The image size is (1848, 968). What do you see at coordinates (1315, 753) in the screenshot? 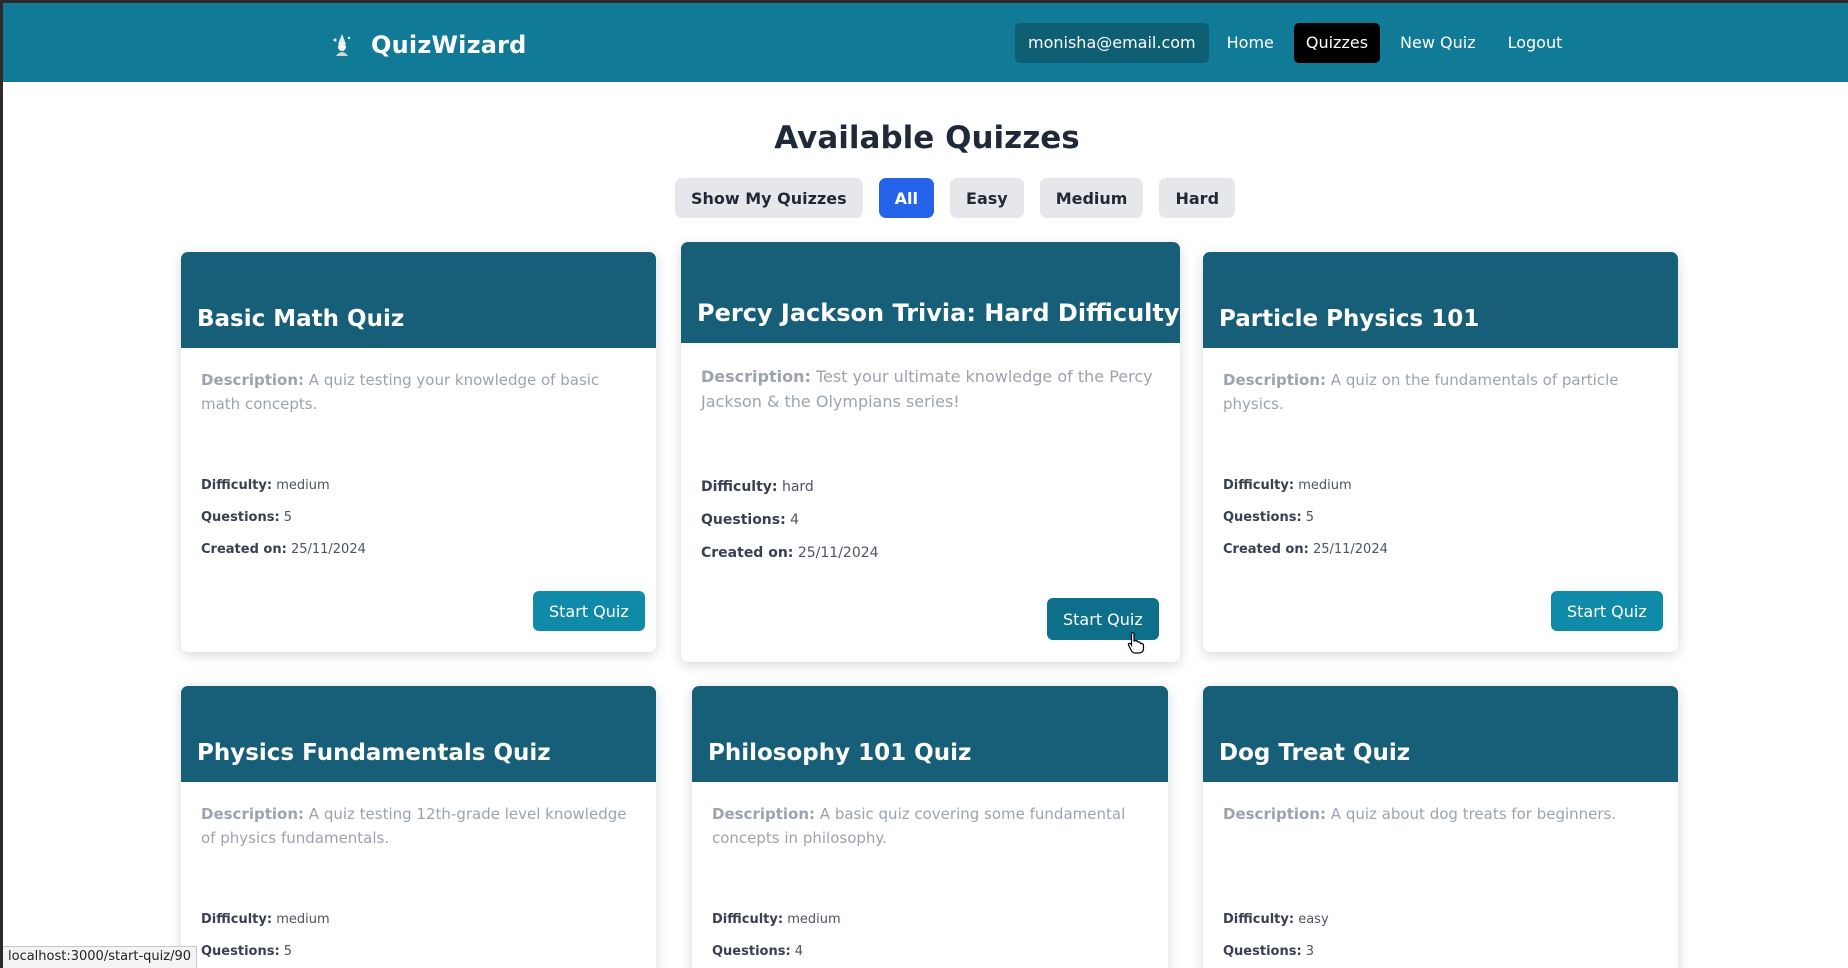
I see `quiz-title: Dog Treat Quiz` at bounding box center [1315, 753].